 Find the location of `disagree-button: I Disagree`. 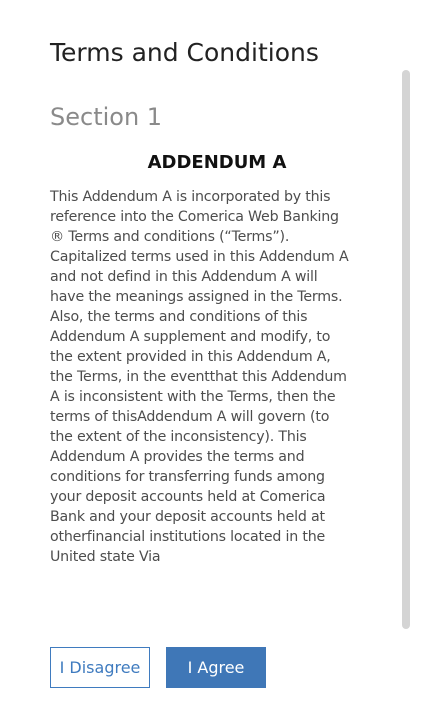

disagree-button: I Disagree is located at coordinates (100, 667).